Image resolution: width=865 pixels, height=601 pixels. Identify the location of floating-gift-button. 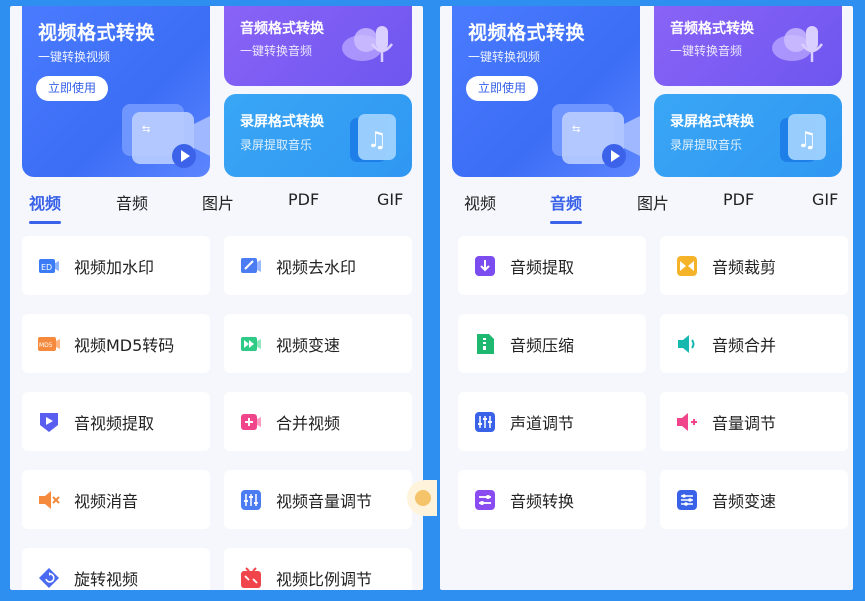
(422, 498).